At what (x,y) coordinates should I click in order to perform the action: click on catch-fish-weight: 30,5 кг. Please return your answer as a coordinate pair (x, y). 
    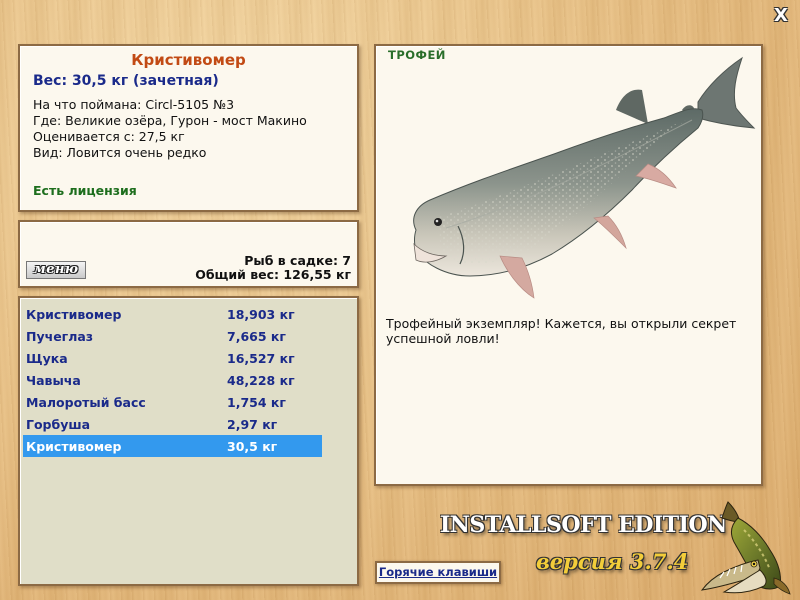
    Looking at the image, I should click on (252, 446).